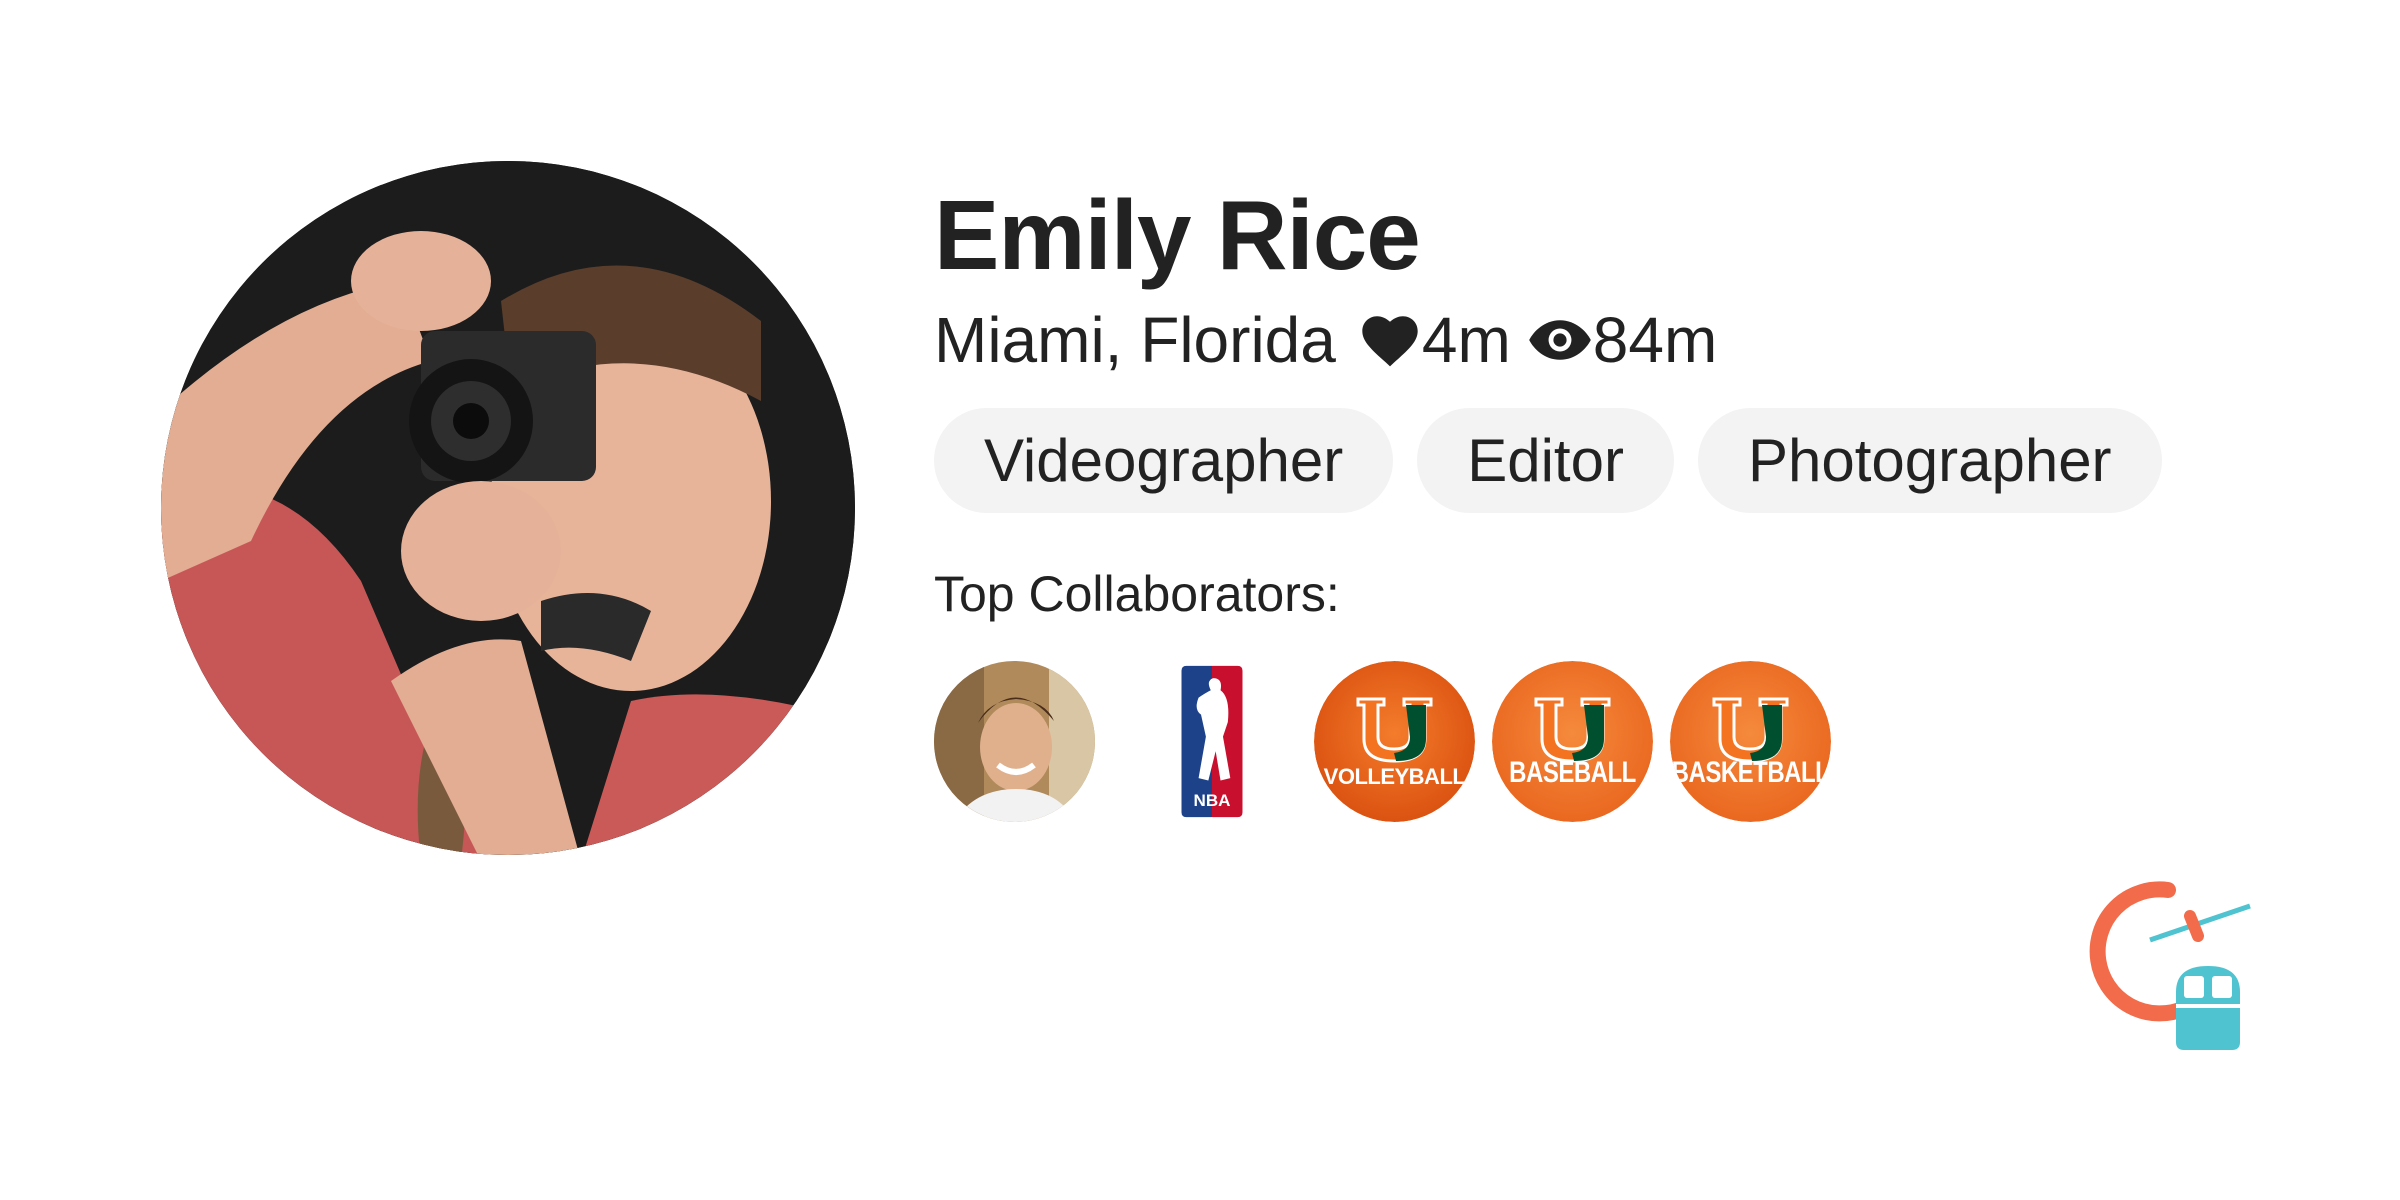  What do you see at coordinates (1212, 800) in the screenshot?
I see `nba-logo-text: NBA` at bounding box center [1212, 800].